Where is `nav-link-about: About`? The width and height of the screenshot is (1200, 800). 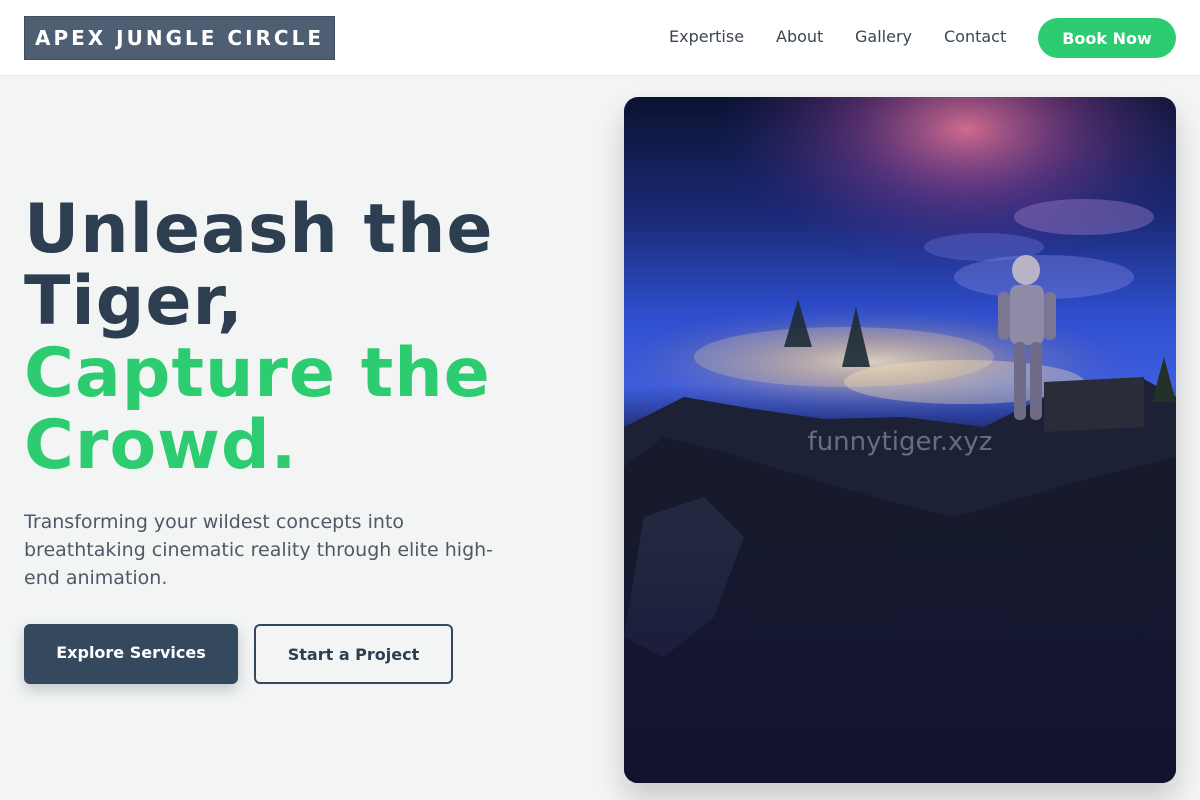
nav-link-about: About is located at coordinates (799, 37).